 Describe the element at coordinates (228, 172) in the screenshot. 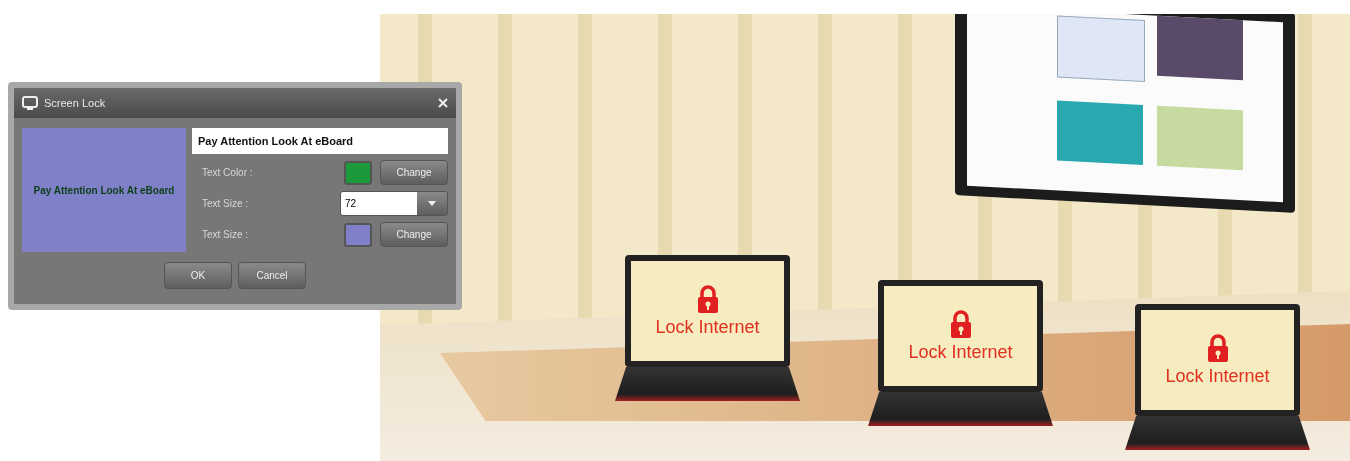

I see `field-label: Text Color :` at that location.